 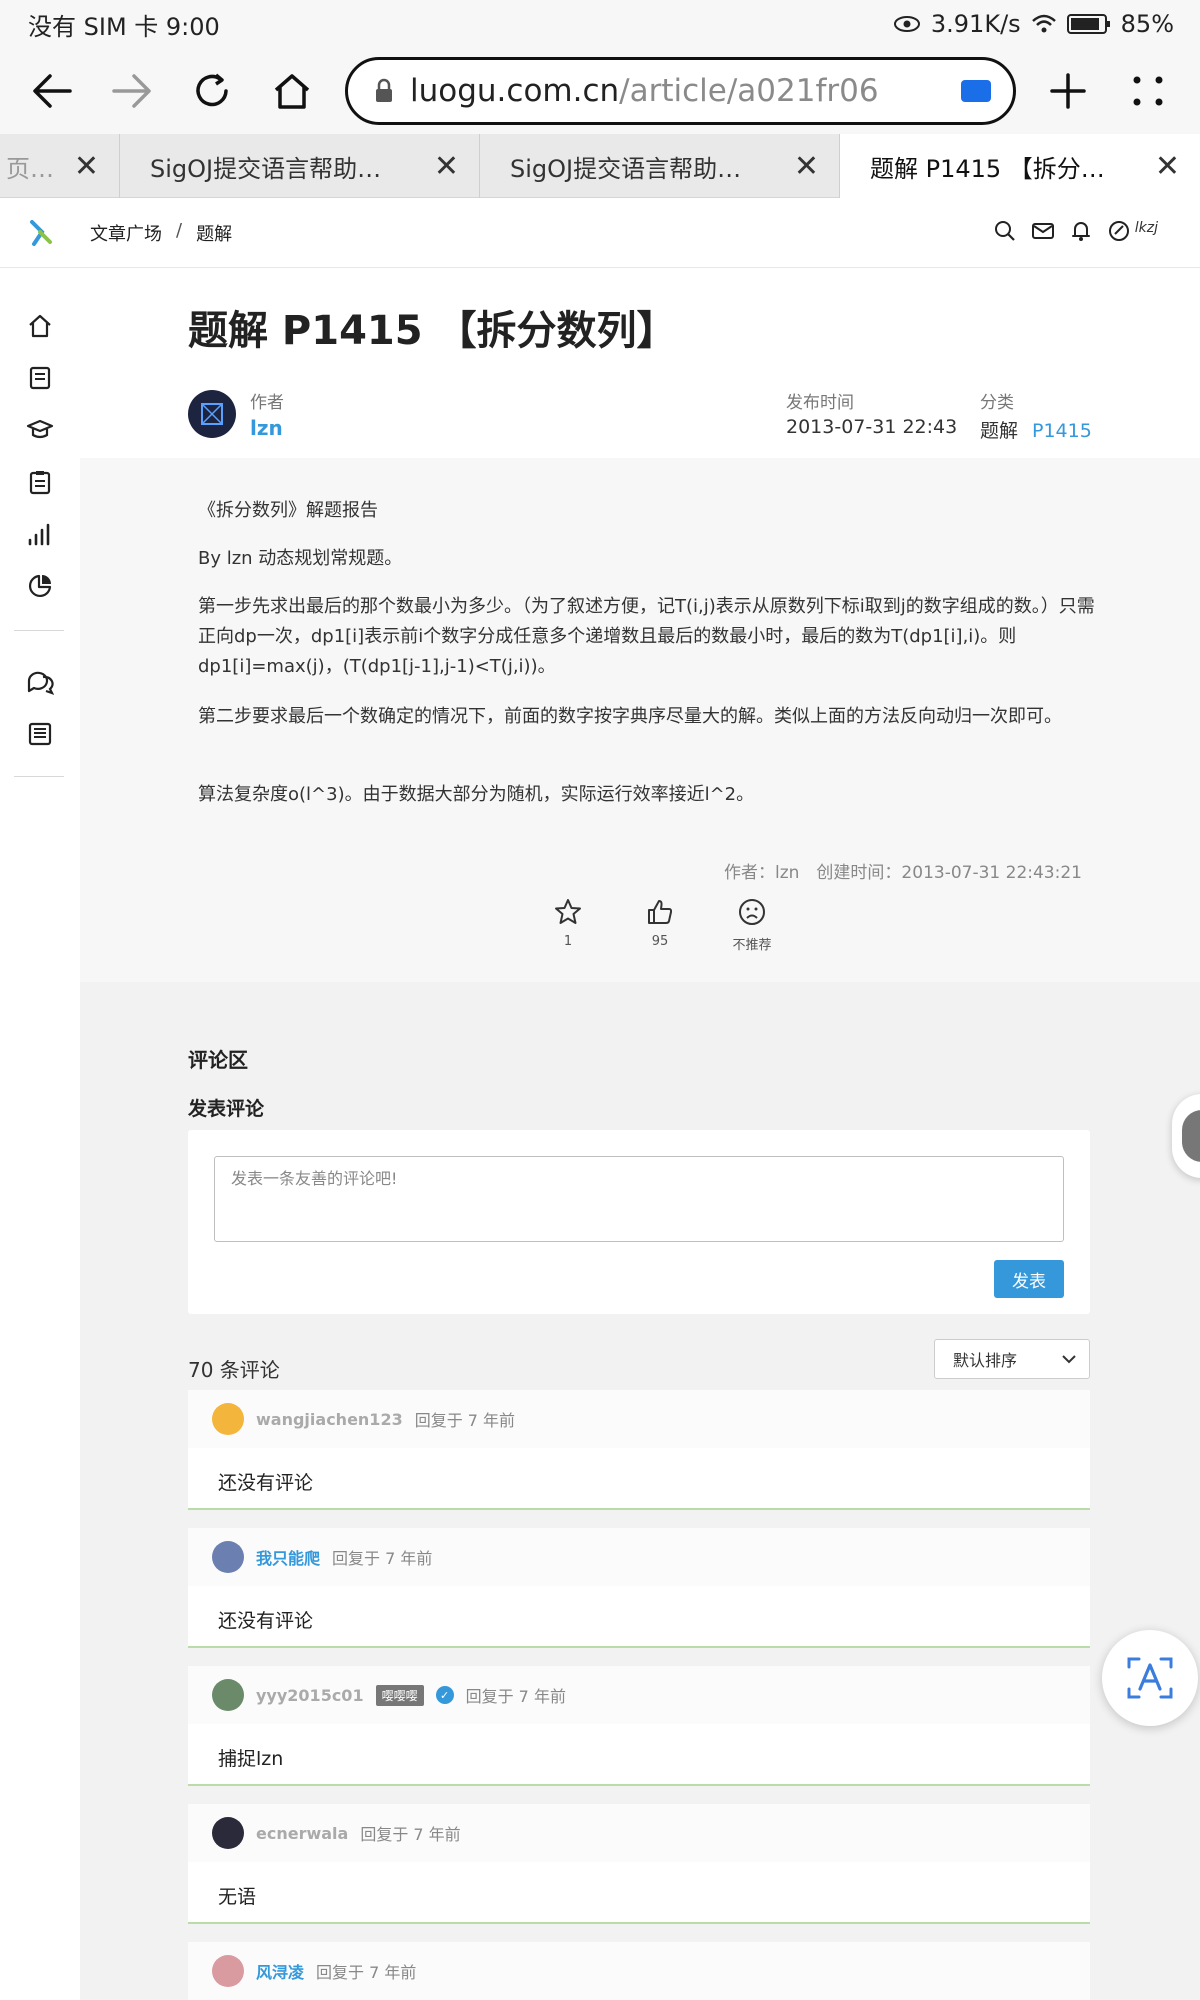 I want to click on post-comment-title: 发表评论, so click(x=226, y=1109).